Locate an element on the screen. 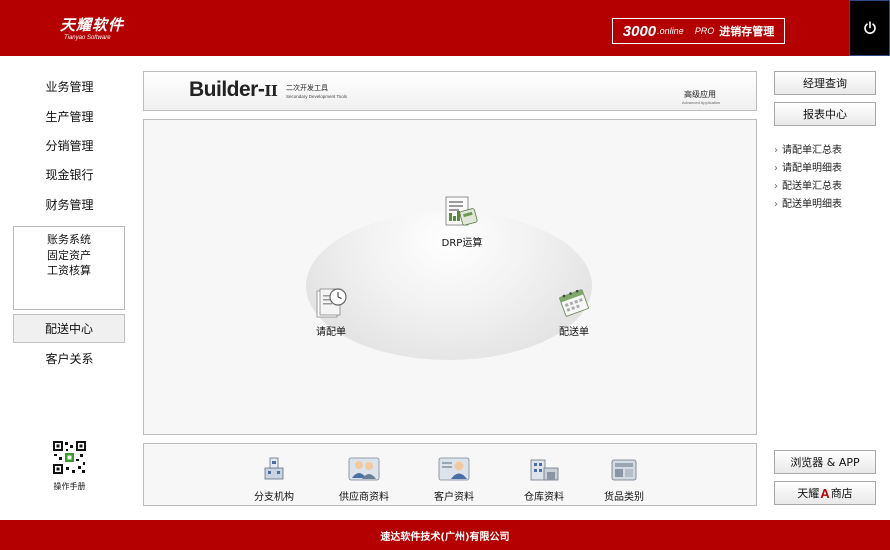 The height and width of the screenshot is (550, 890). tool-warehouses: 仓库资料 is located at coordinates (544, 478).